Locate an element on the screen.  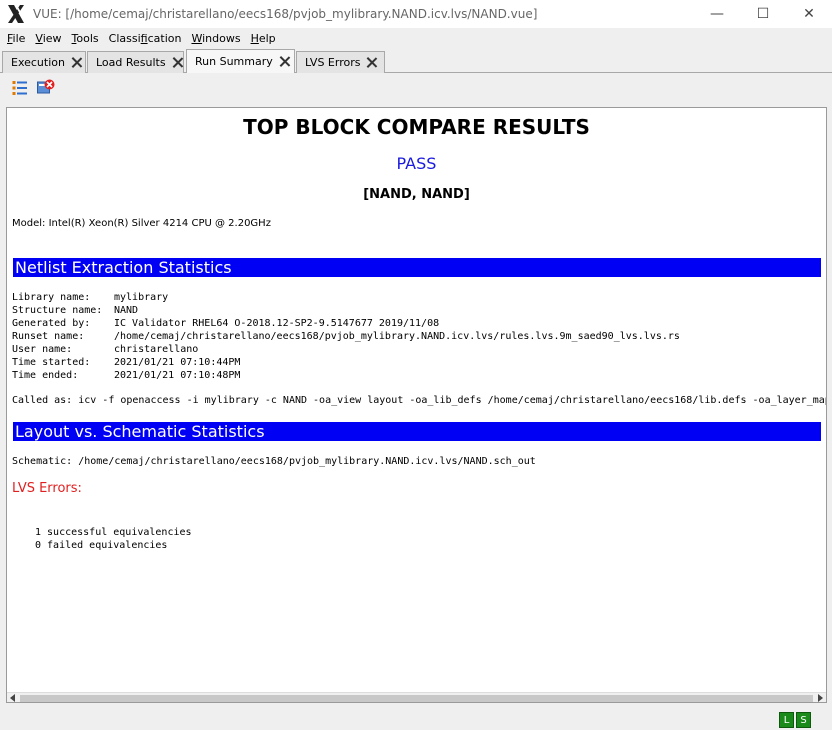
stop-run-button is located at coordinates (46, 88).